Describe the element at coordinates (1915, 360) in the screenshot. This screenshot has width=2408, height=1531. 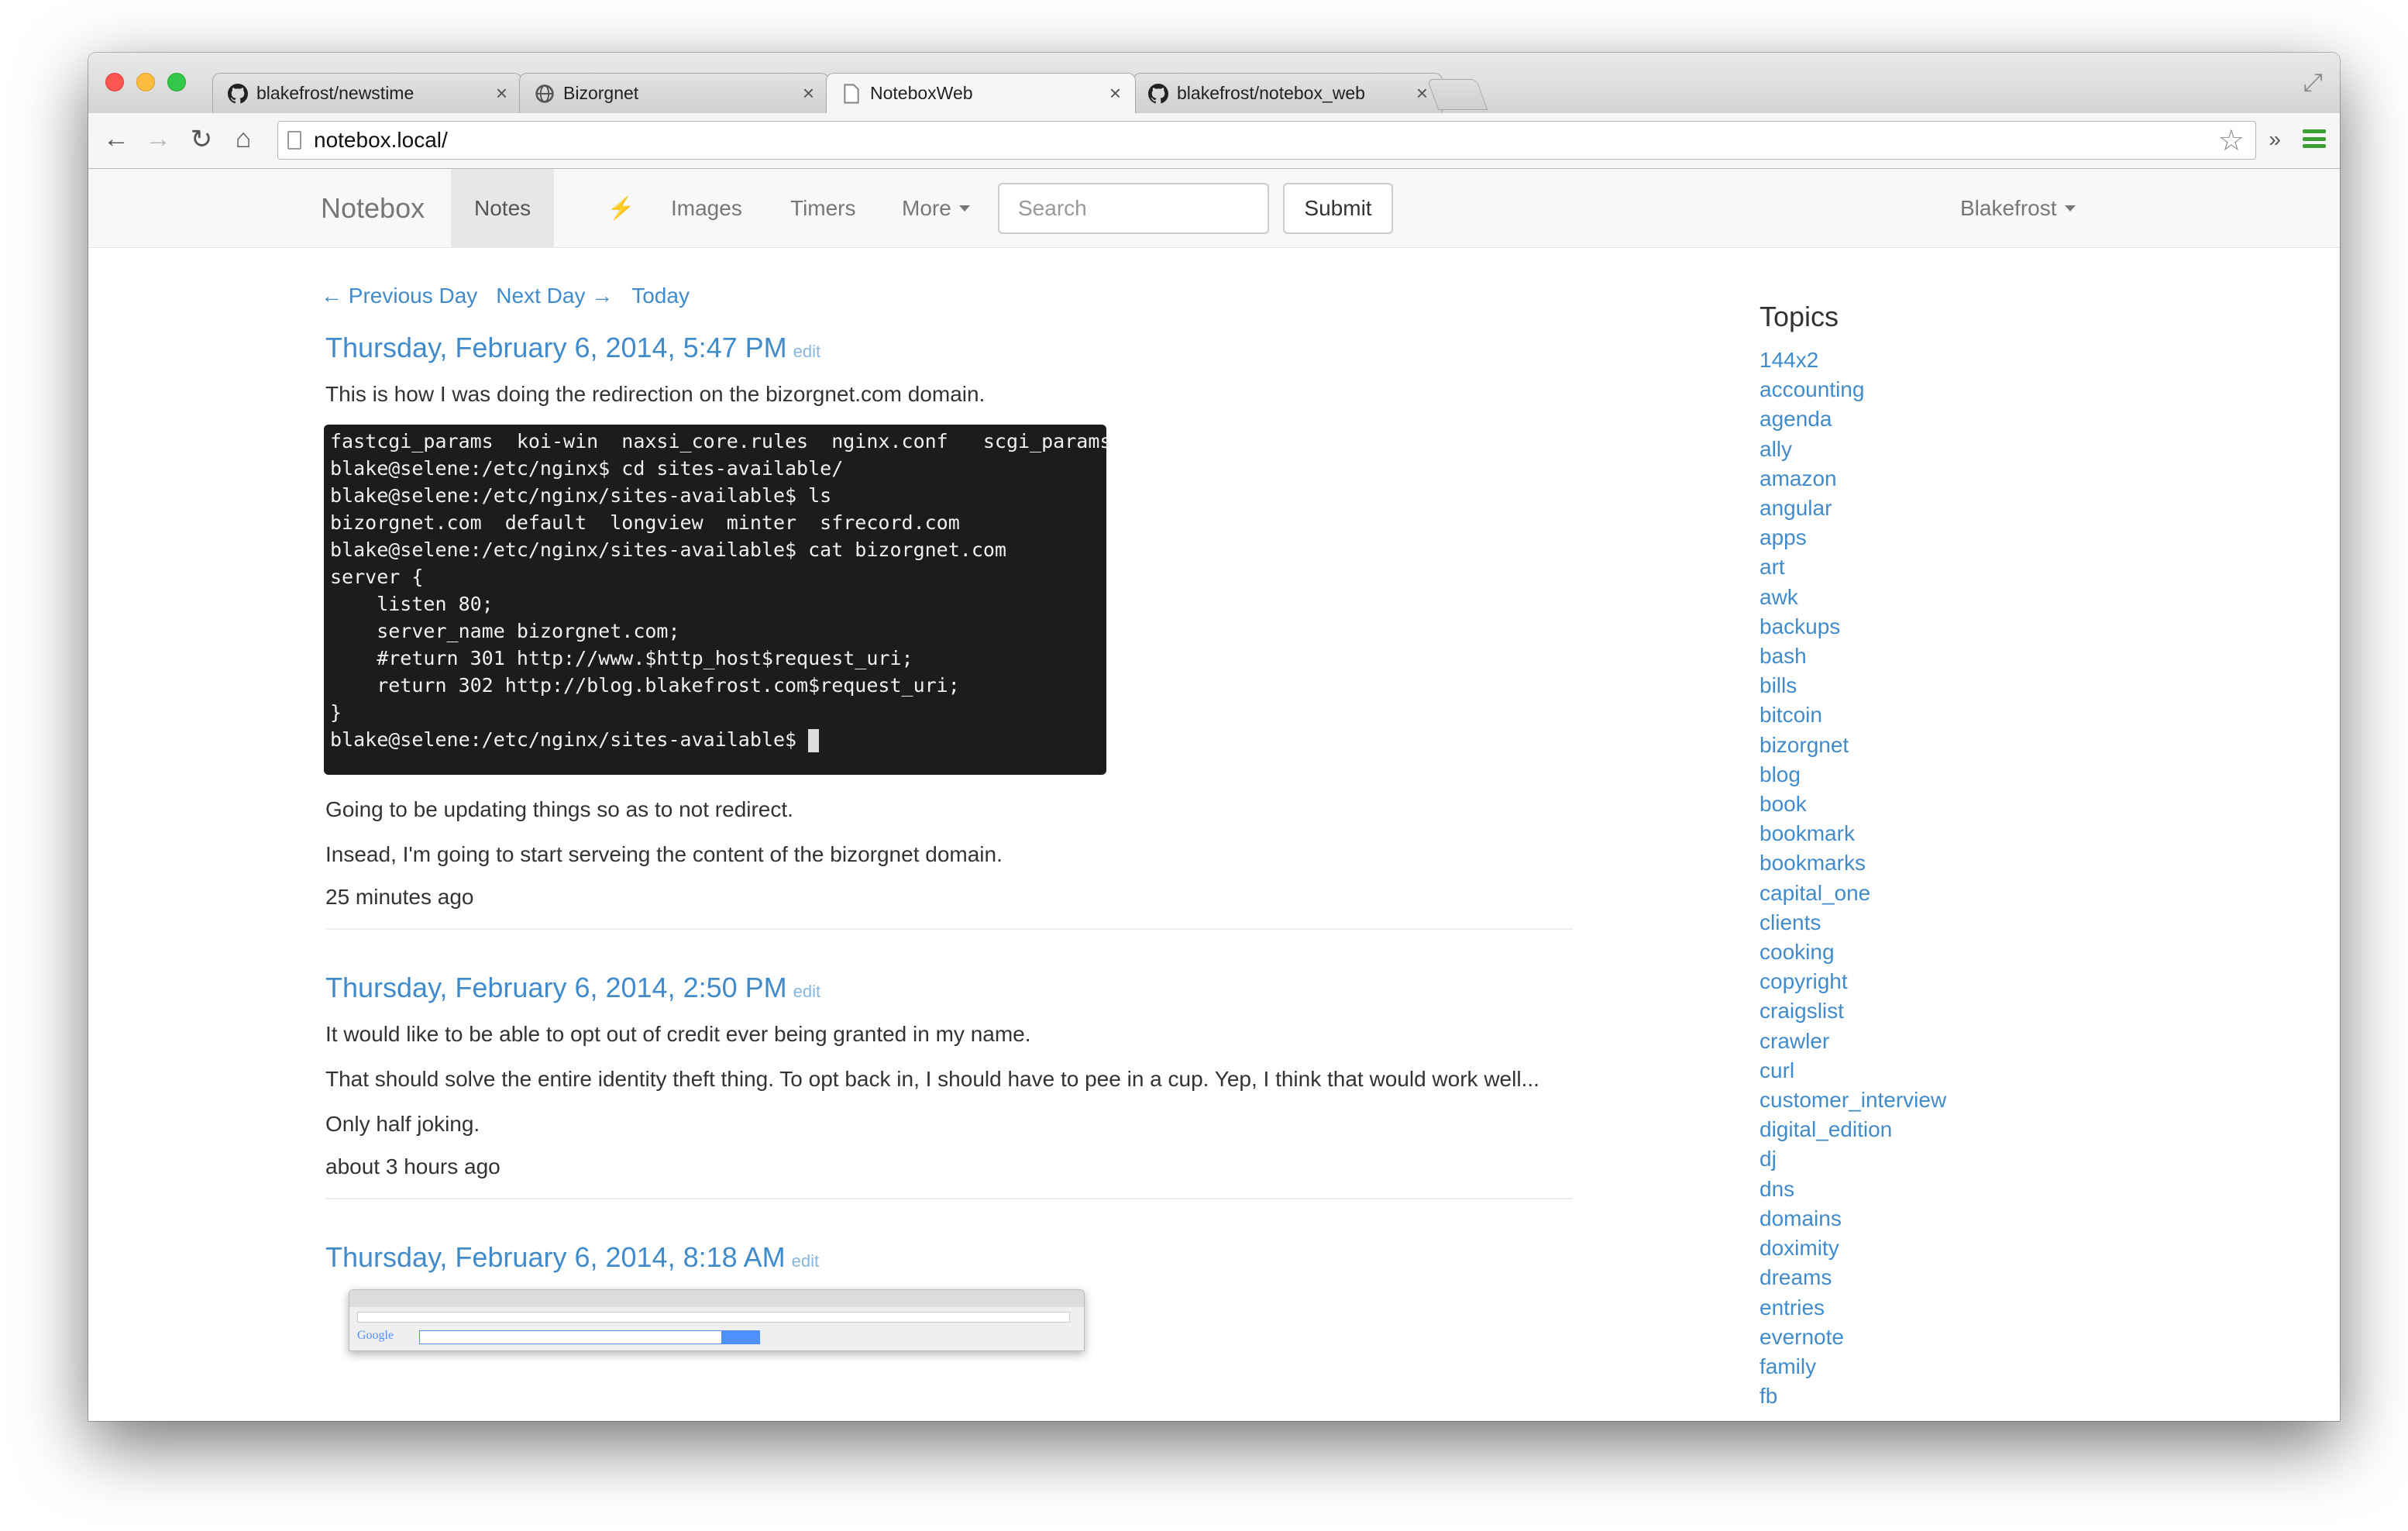
I see `topic-link: 144x2` at that location.